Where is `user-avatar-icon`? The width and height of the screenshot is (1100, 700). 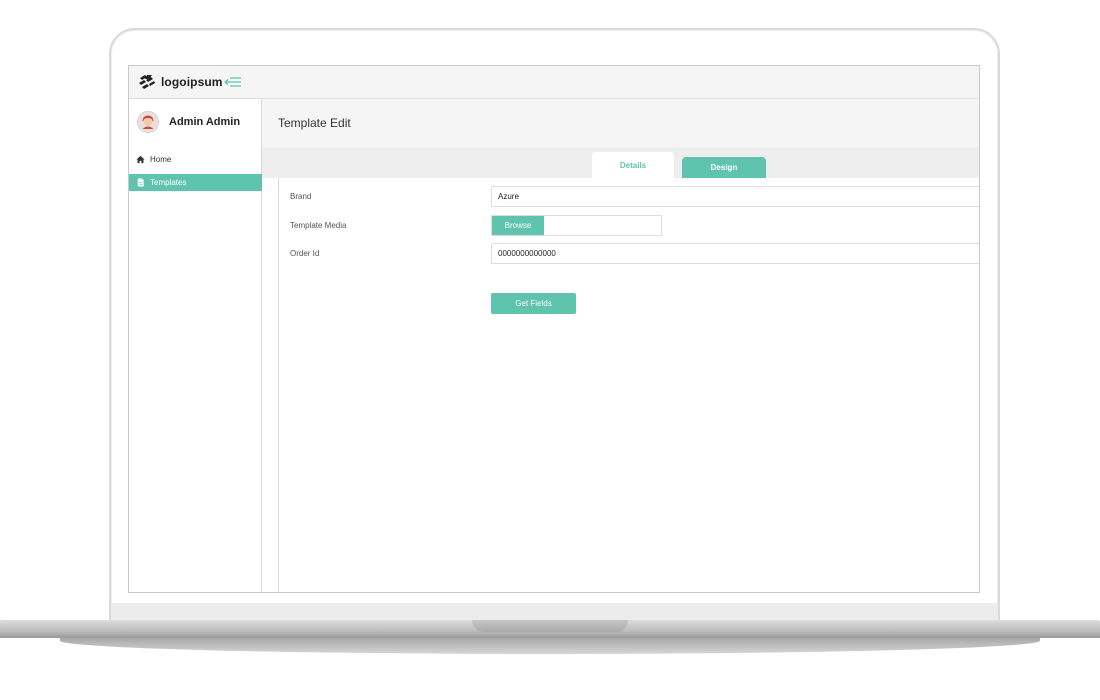
user-avatar-icon is located at coordinates (148, 122).